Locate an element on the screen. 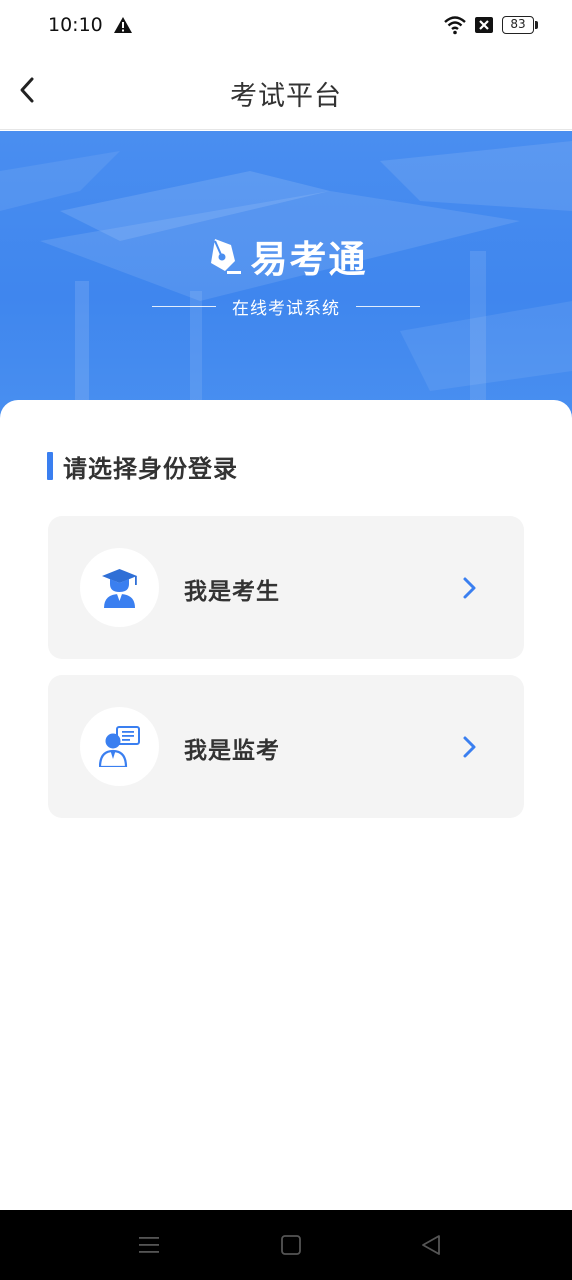 The height and width of the screenshot is (1280, 572). section-header: 请选择身份登录 is located at coordinates (142, 467).